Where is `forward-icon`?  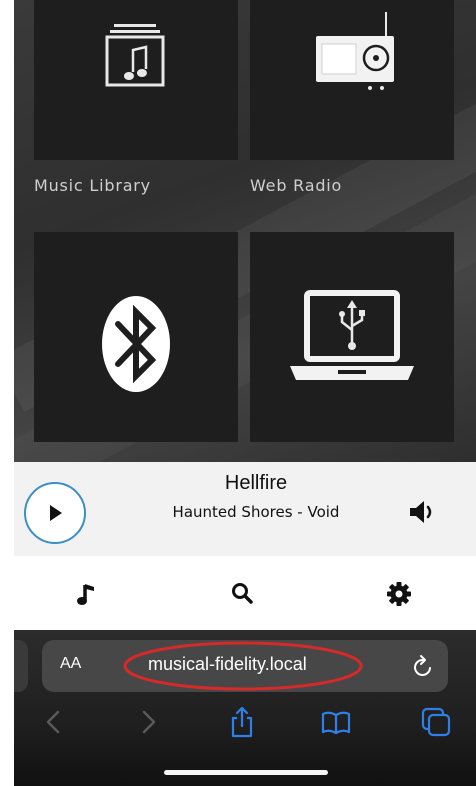
forward-icon is located at coordinates (149, 722).